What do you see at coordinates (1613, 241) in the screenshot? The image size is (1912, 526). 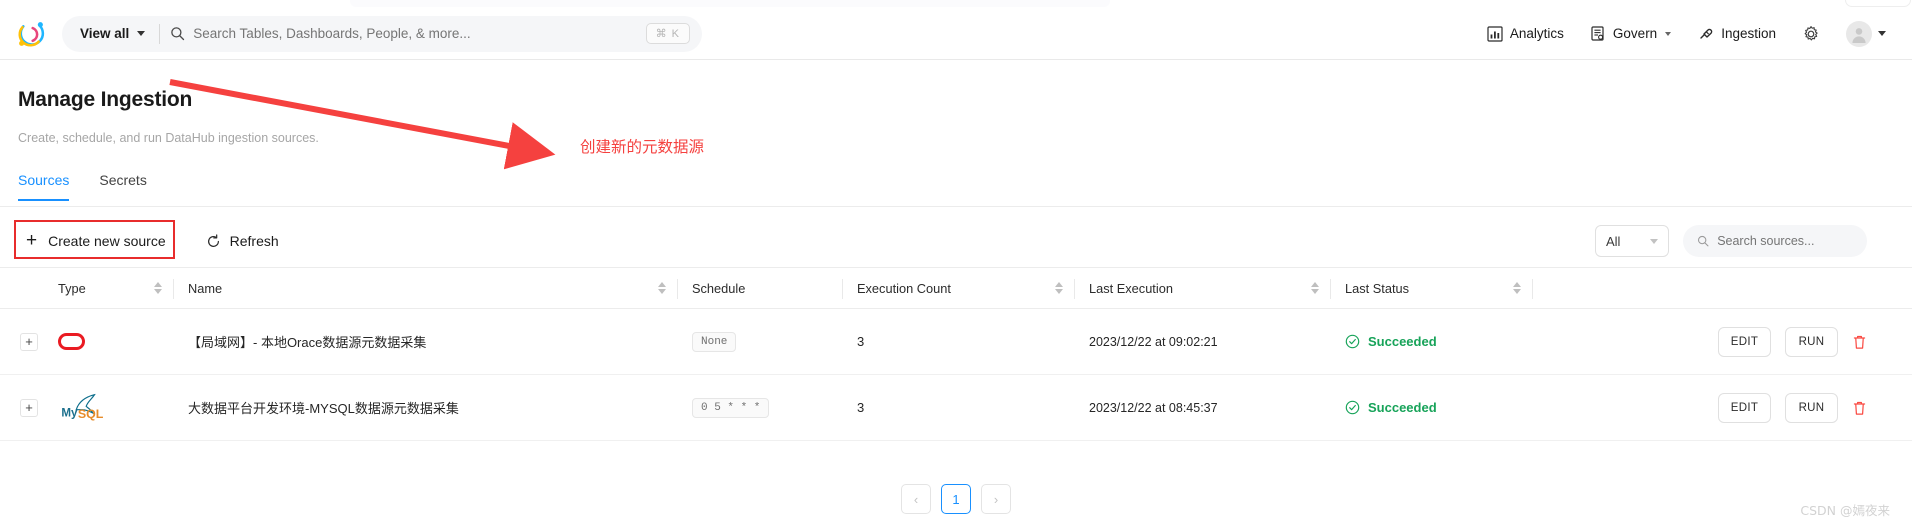 I see `source-type-filter-value: All` at bounding box center [1613, 241].